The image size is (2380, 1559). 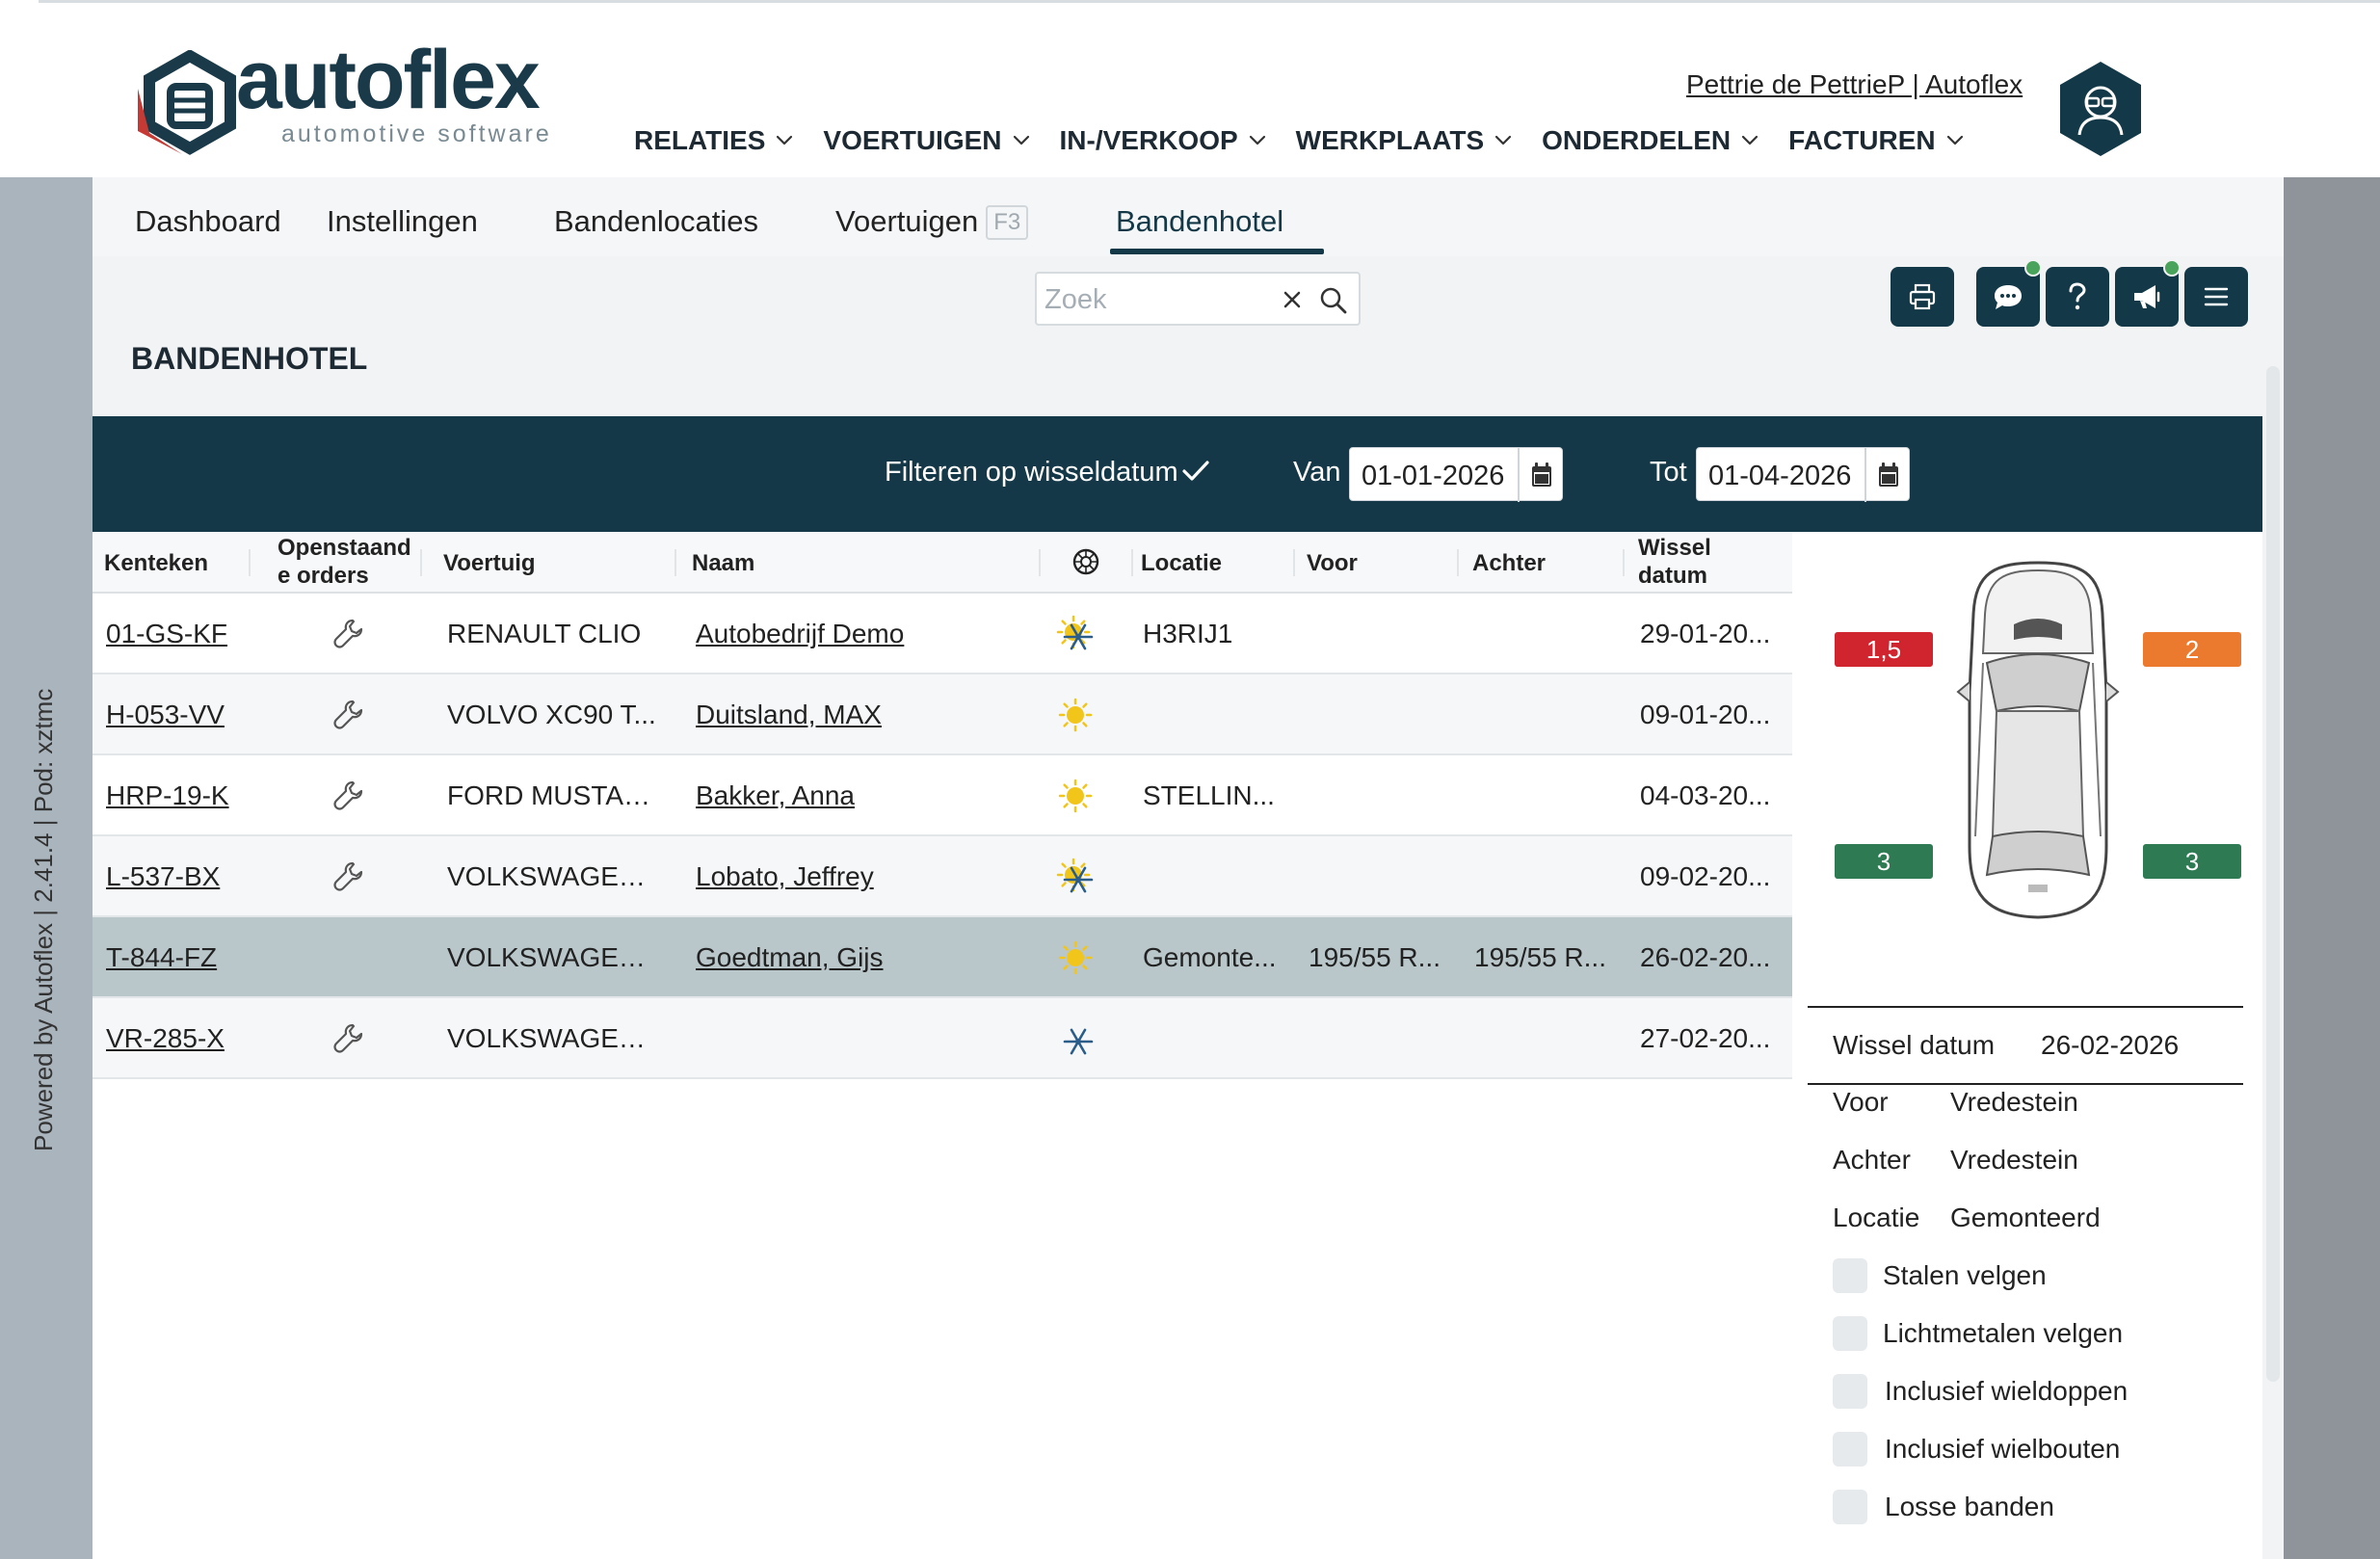 I want to click on header-openstaande-orders-line1: Openstaand, so click(x=344, y=548).